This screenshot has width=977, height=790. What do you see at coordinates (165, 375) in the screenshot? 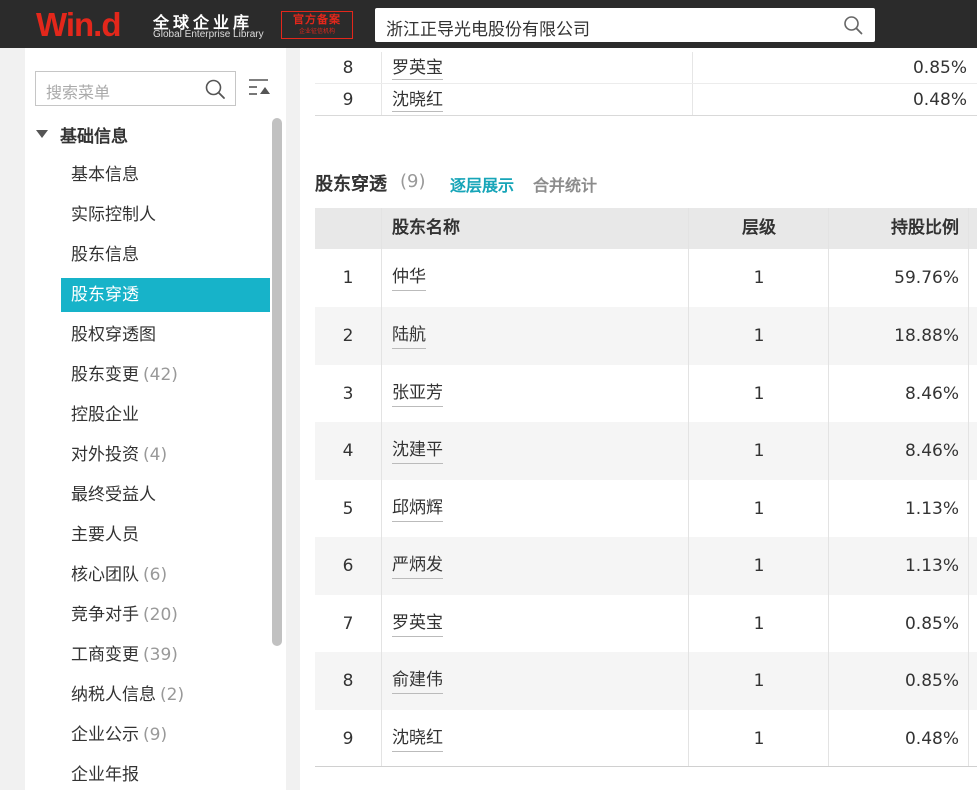
I see `sidebar-item-shareholder-changes: 股东变更 (42)` at bounding box center [165, 375].